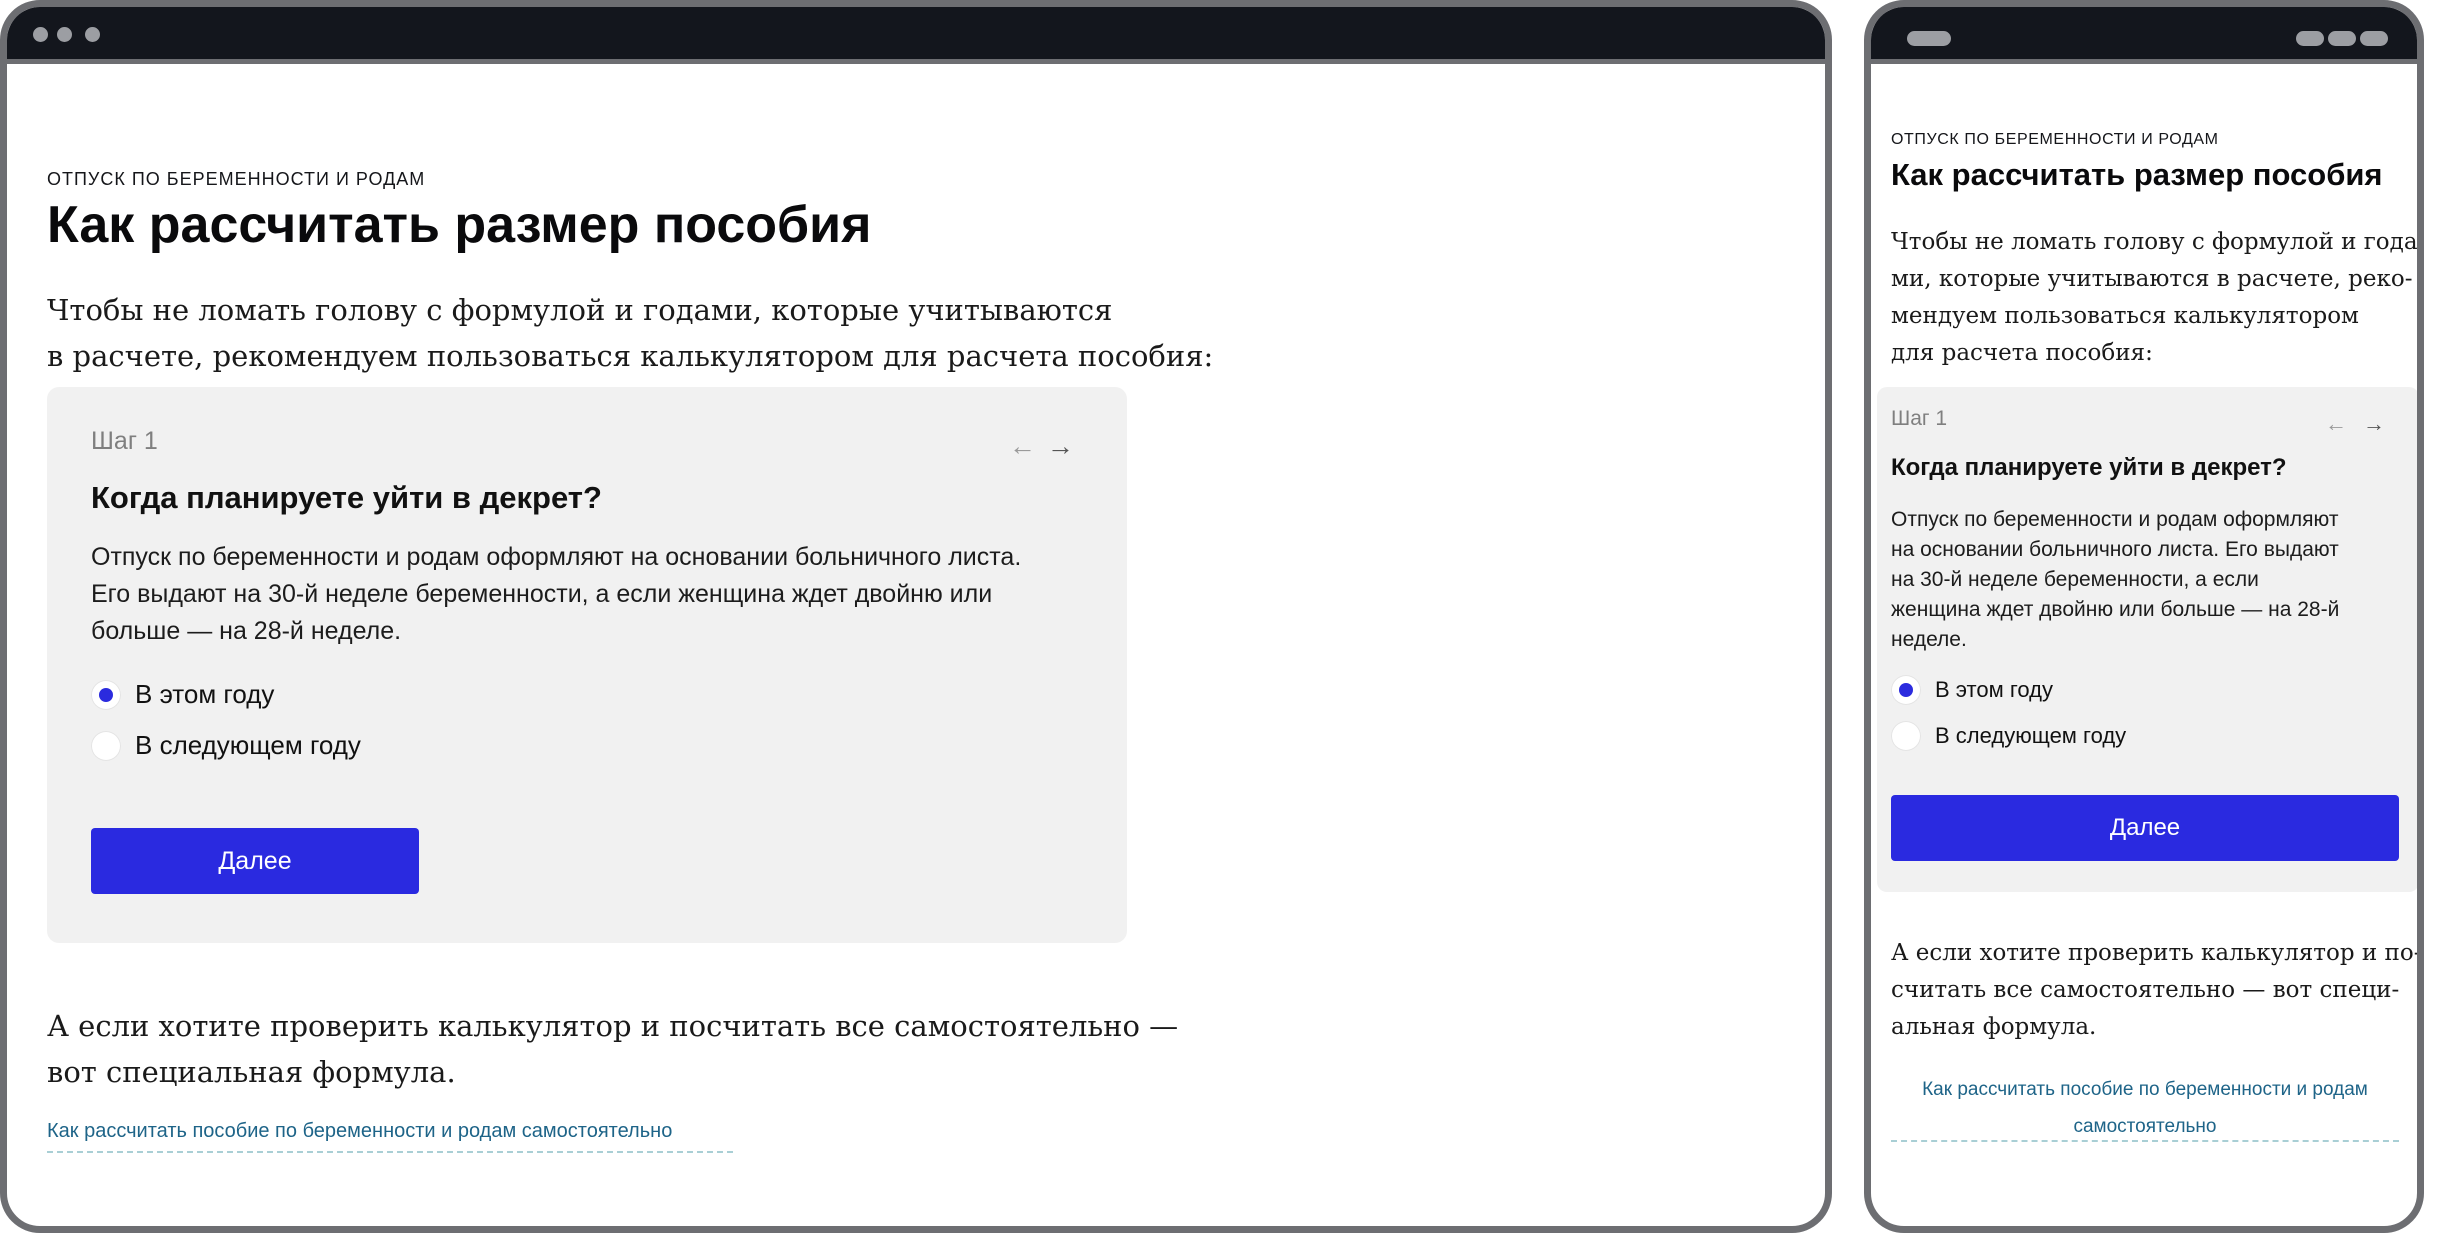 This screenshot has width=2440, height=1240. I want to click on intro-line: для расчета пособия:, so click(2022, 353).